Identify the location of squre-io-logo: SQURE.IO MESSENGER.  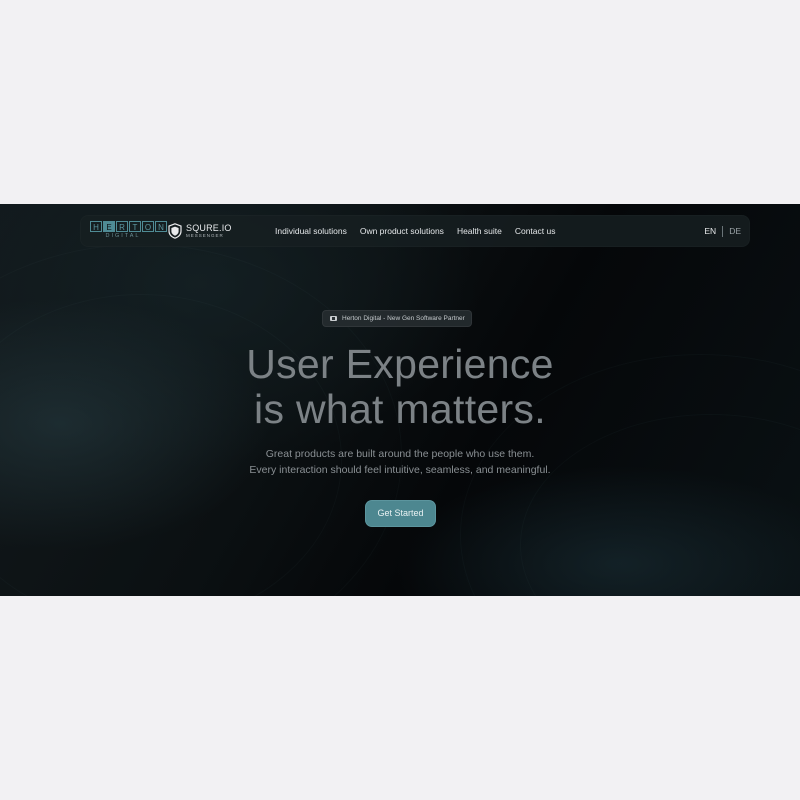
(200, 231).